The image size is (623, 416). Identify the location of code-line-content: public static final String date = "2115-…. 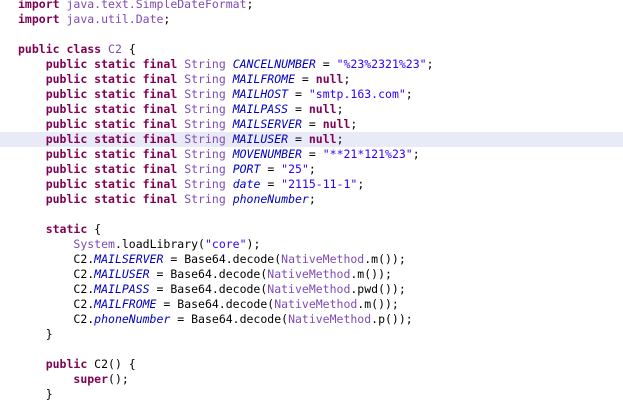
(191, 184).